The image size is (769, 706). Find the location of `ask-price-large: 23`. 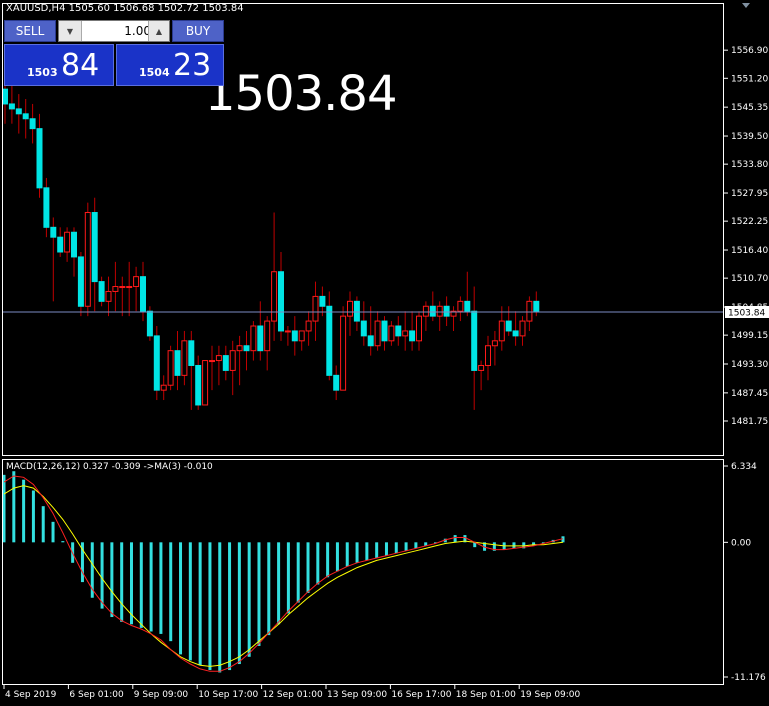

ask-price-large: 23 is located at coordinates (192, 65).